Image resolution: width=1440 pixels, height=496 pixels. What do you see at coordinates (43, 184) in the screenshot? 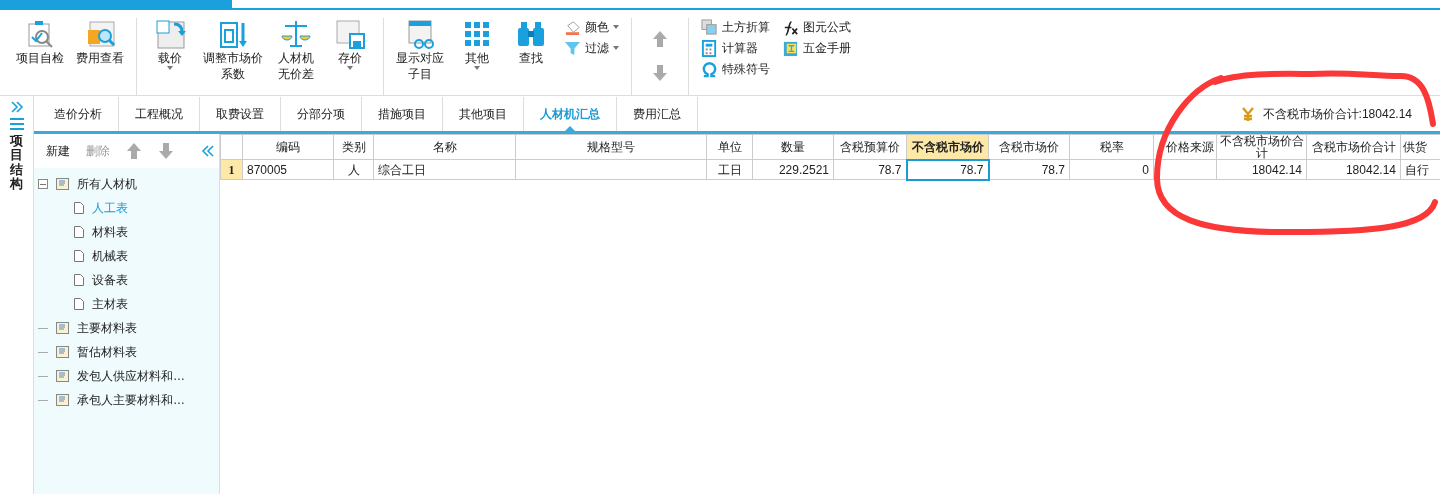
I see `collapse-toggle` at bounding box center [43, 184].